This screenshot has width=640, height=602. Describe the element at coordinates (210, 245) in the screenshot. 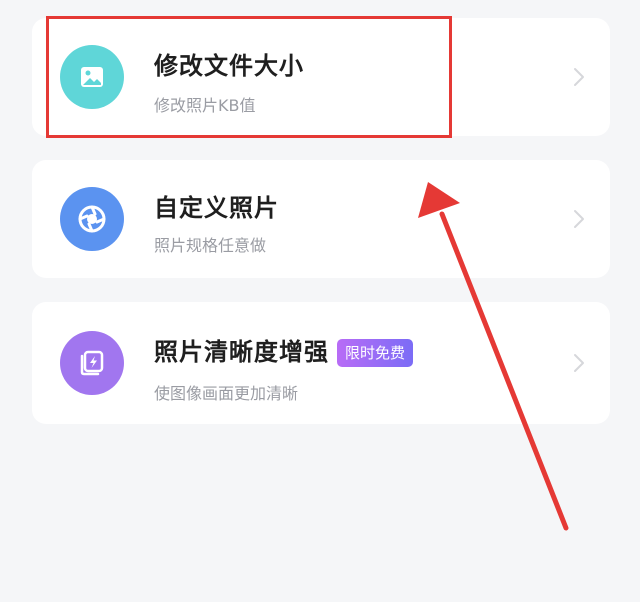

I see `menu-item-subtitle: 照片规格任意做` at that location.